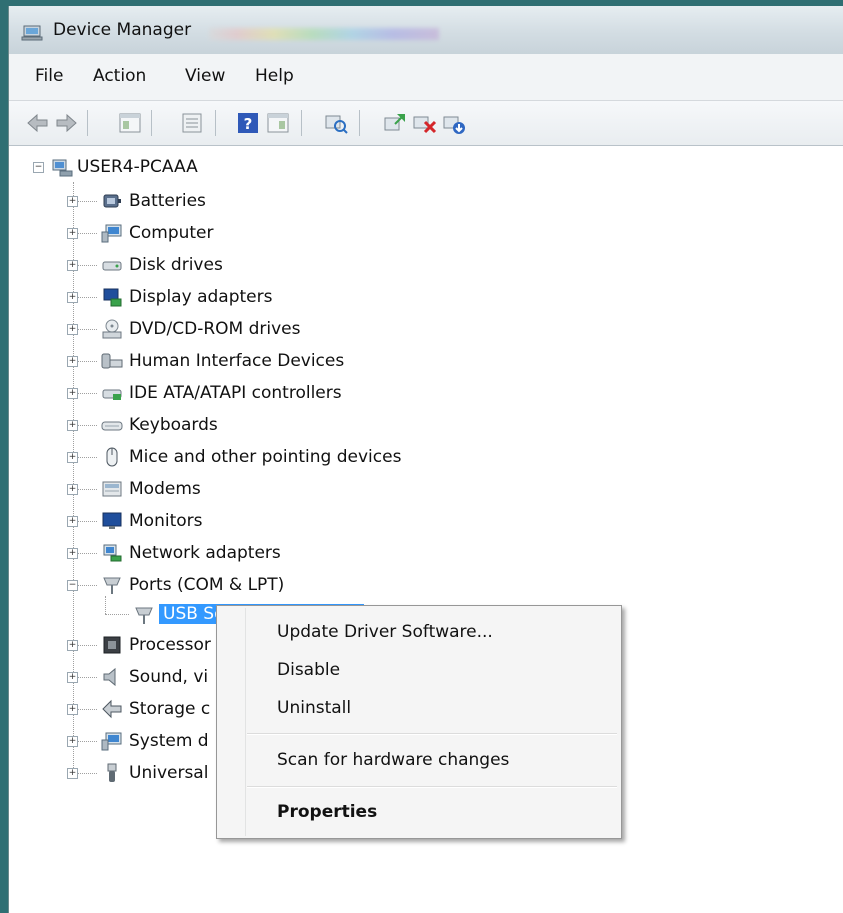  What do you see at coordinates (62, 168) in the screenshot?
I see `computer-network-icon` at bounding box center [62, 168].